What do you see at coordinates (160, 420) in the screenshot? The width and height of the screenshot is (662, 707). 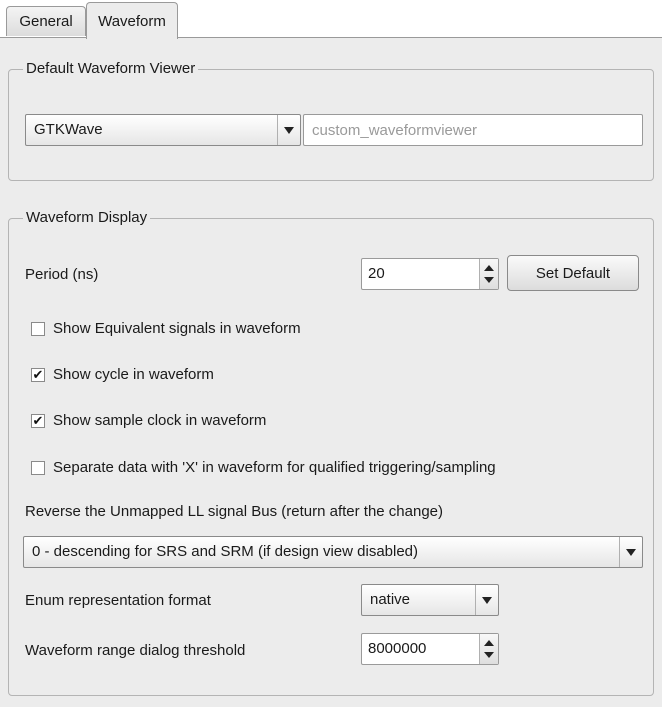 I see `show-sample-clock-label: Show sample clock in waveform` at bounding box center [160, 420].